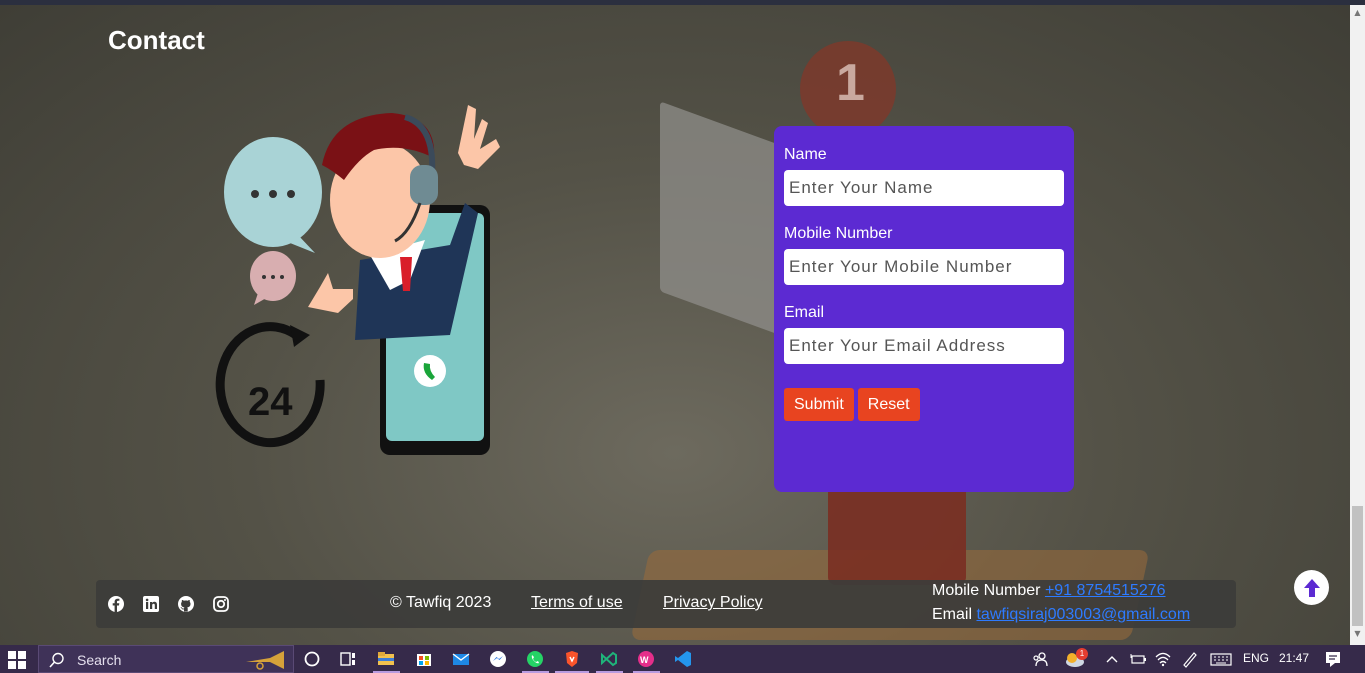 This screenshot has width=1365, height=673. I want to click on scroll-to-top-button, so click(1311, 587).